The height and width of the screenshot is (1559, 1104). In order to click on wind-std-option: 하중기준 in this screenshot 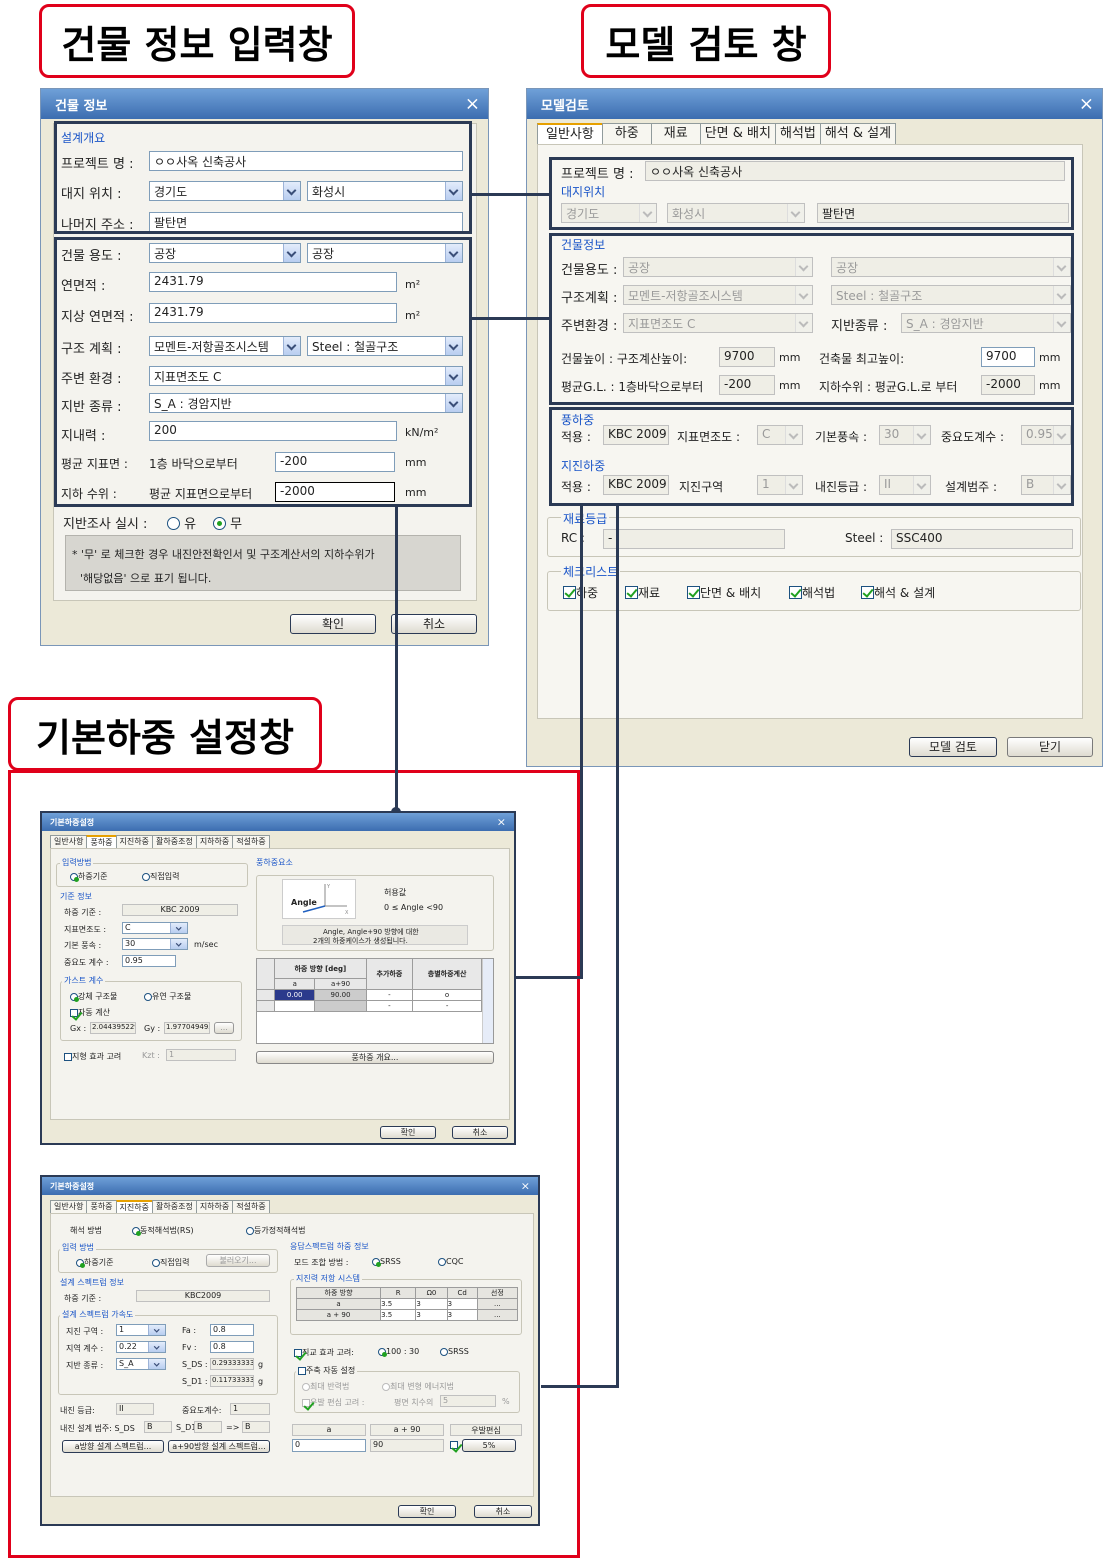, I will do `click(88, 876)`.